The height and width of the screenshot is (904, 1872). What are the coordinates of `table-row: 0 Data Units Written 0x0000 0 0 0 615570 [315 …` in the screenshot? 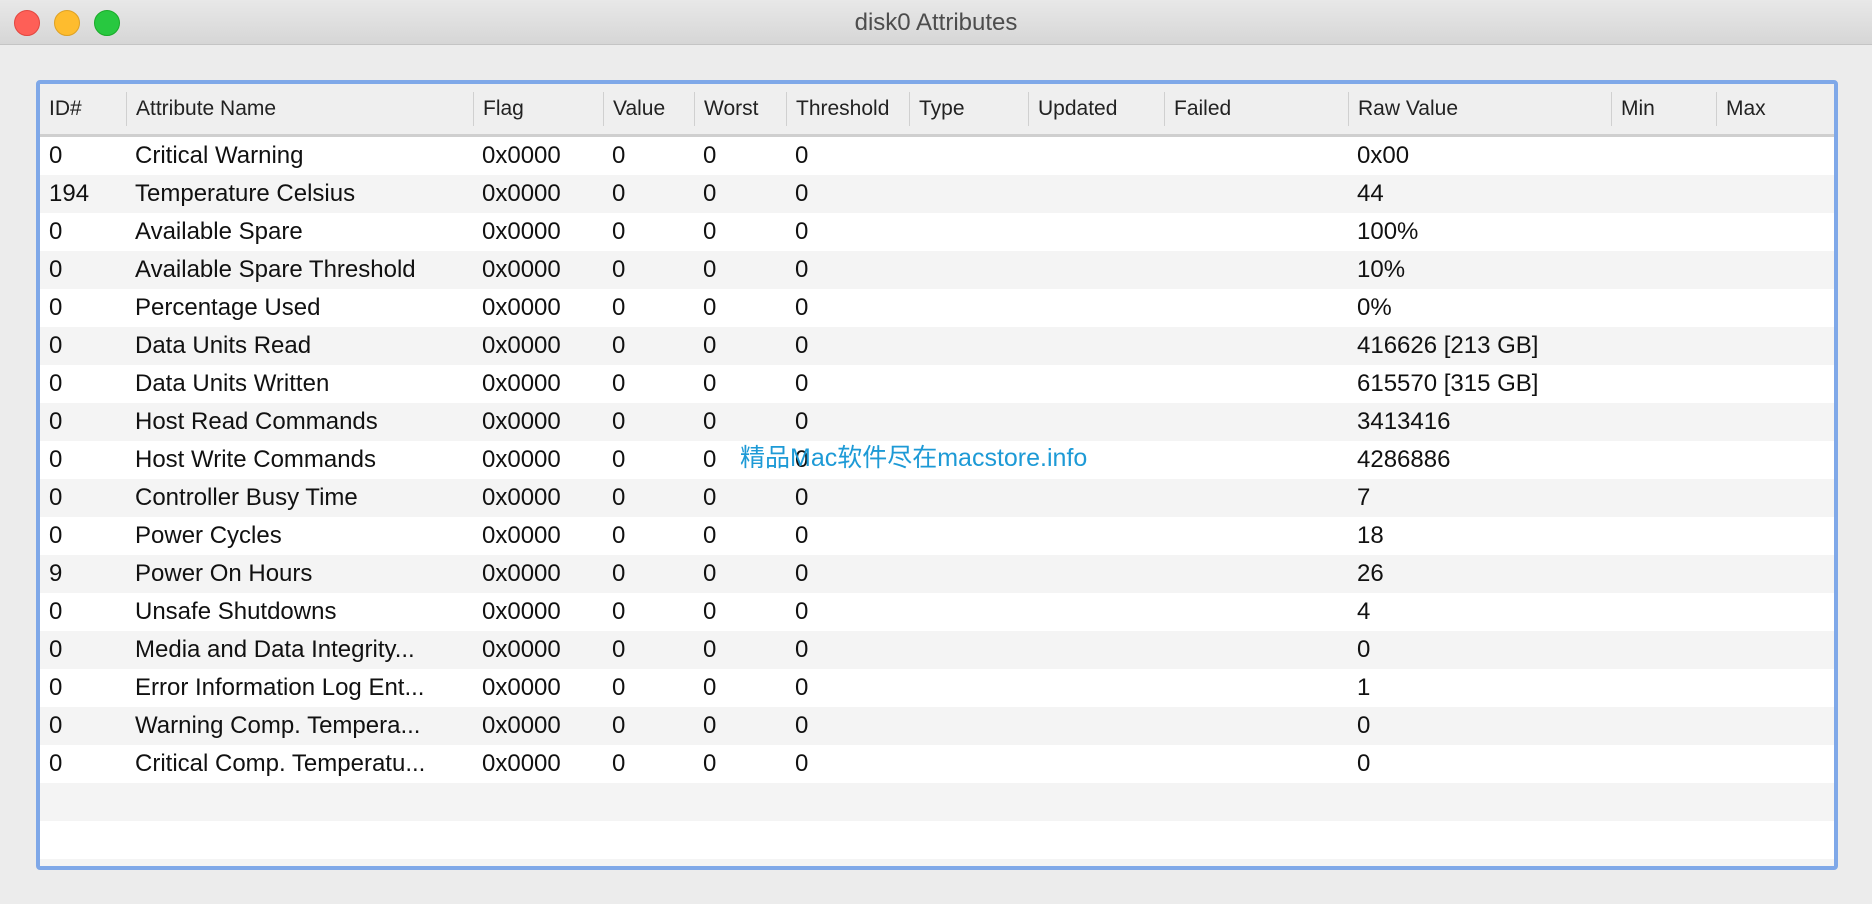 It's located at (937, 384).